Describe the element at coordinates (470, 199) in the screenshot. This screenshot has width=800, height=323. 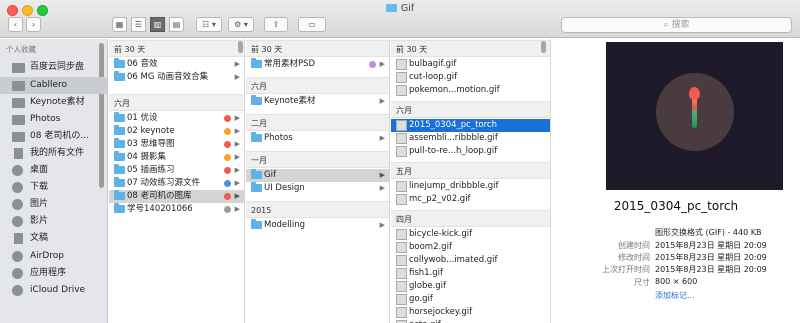
I see `file-row: mc_p2_v02.gif` at that location.